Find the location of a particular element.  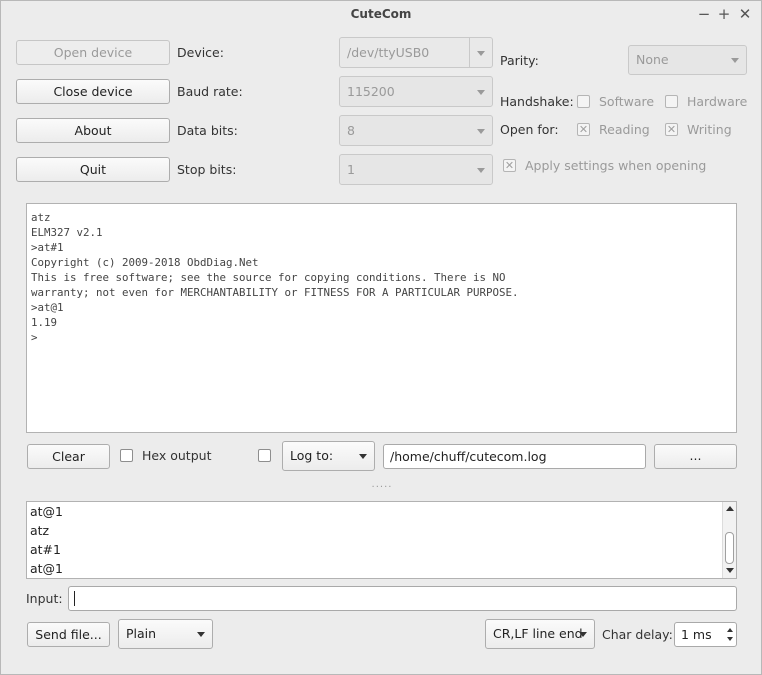

terminal-line: ELM327 v2.1 is located at coordinates (67, 232).